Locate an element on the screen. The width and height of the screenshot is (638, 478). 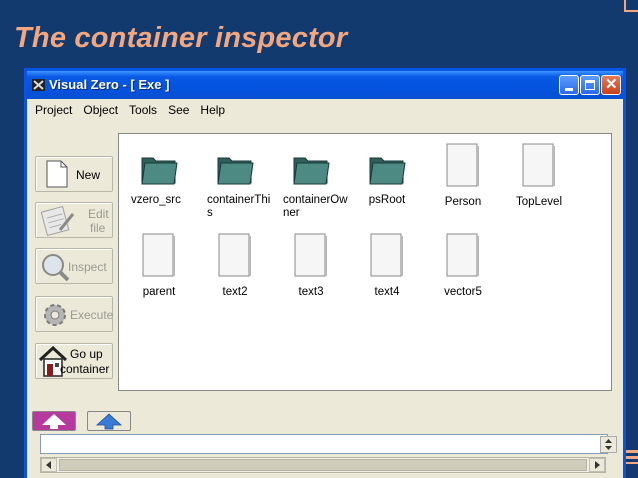
corner-decoration is located at coordinates (631, 6).